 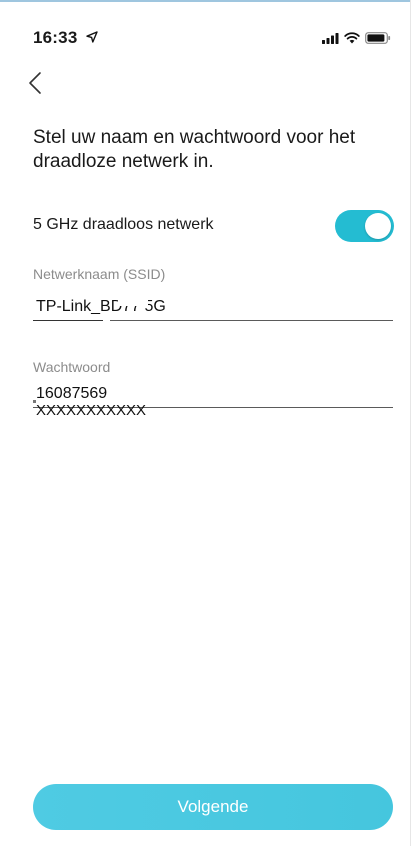 What do you see at coordinates (352, 38) in the screenshot?
I see `wifi-icon` at bounding box center [352, 38].